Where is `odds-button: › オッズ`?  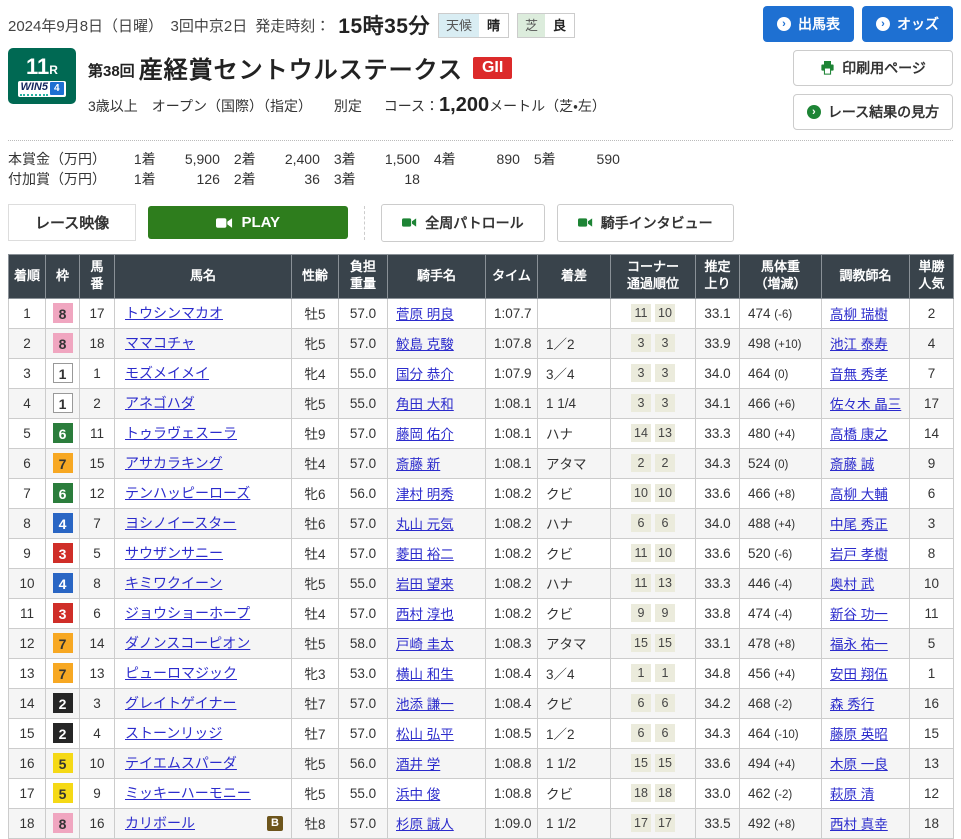 odds-button: › オッズ is located at coordinates (907, 24).